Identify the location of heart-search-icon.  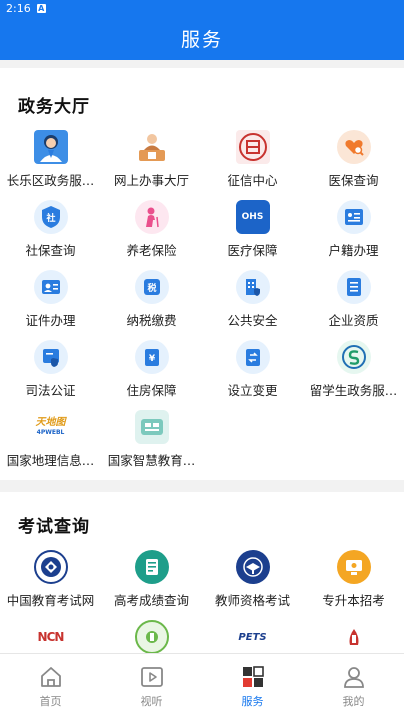
(353, 147).